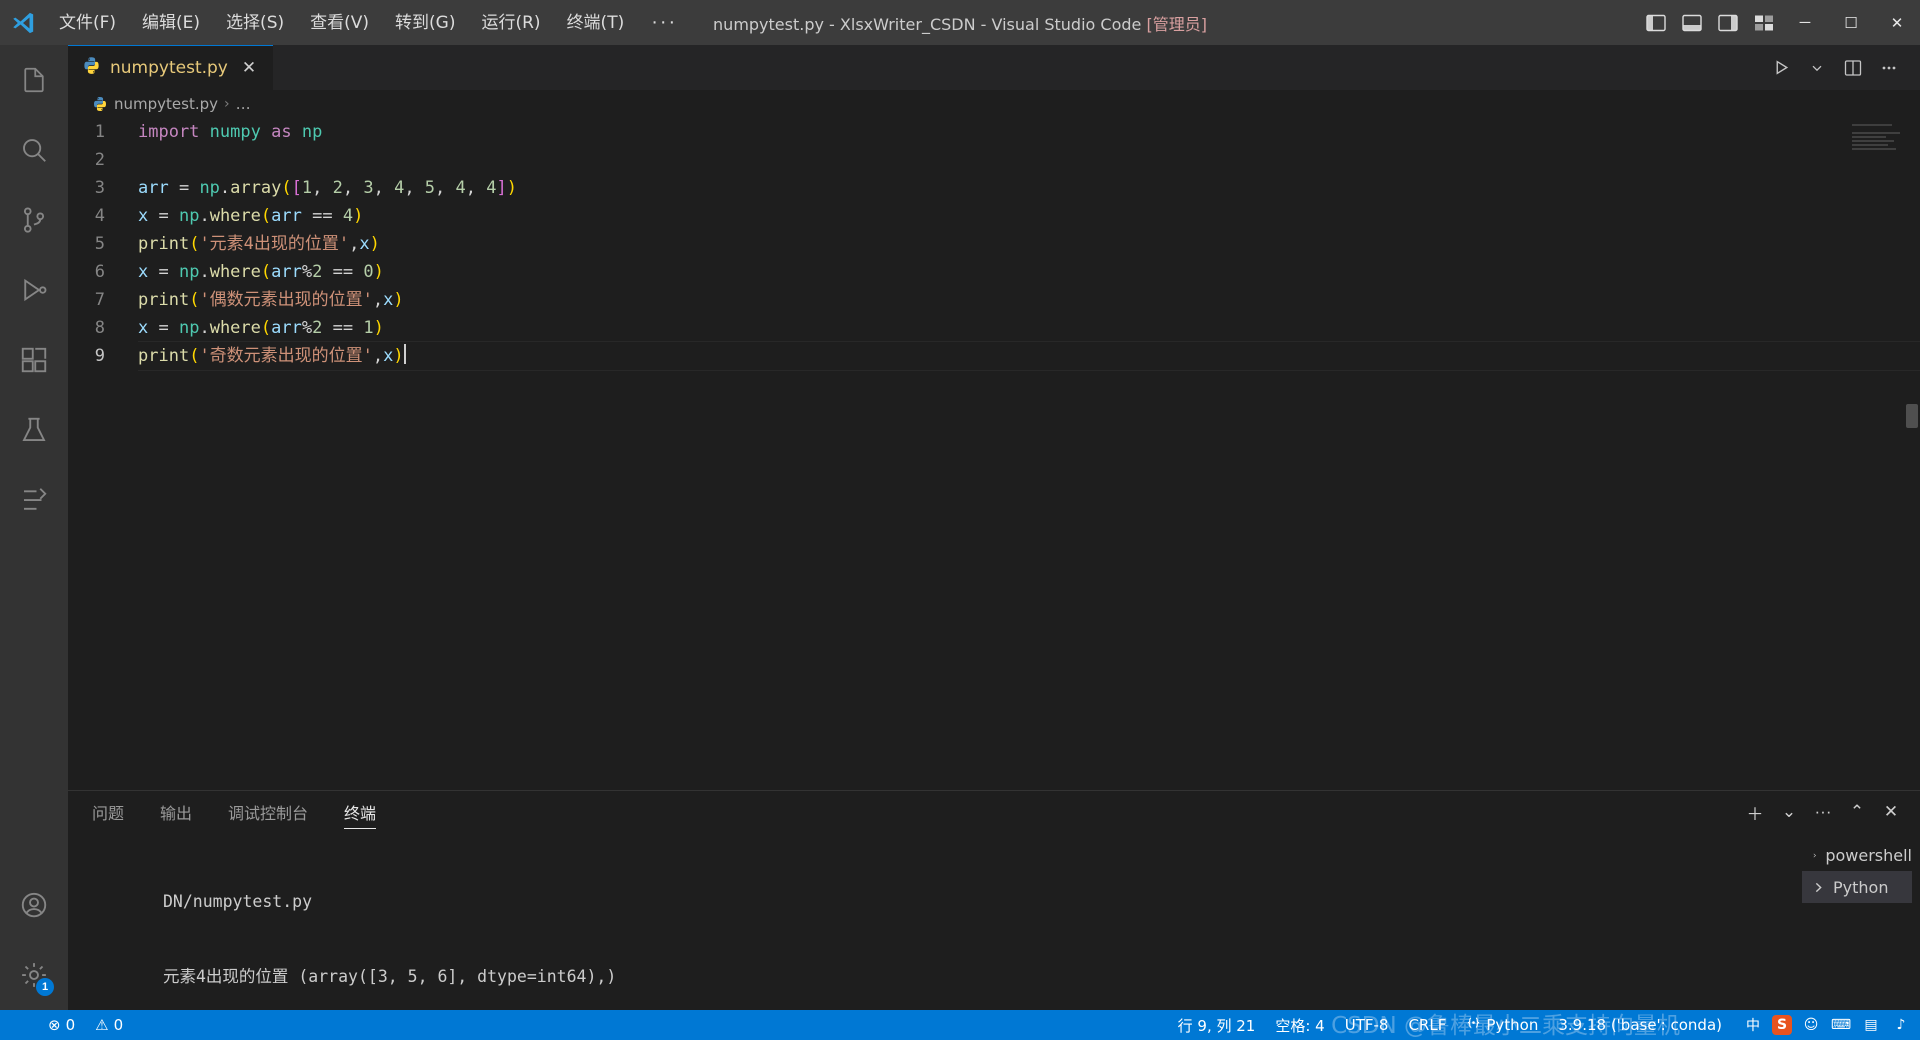 This screenshot has width=1920, height=1040. Describe the element at coordinates (994, 160) in the screenshot. I see `code-line: 2` at that location.